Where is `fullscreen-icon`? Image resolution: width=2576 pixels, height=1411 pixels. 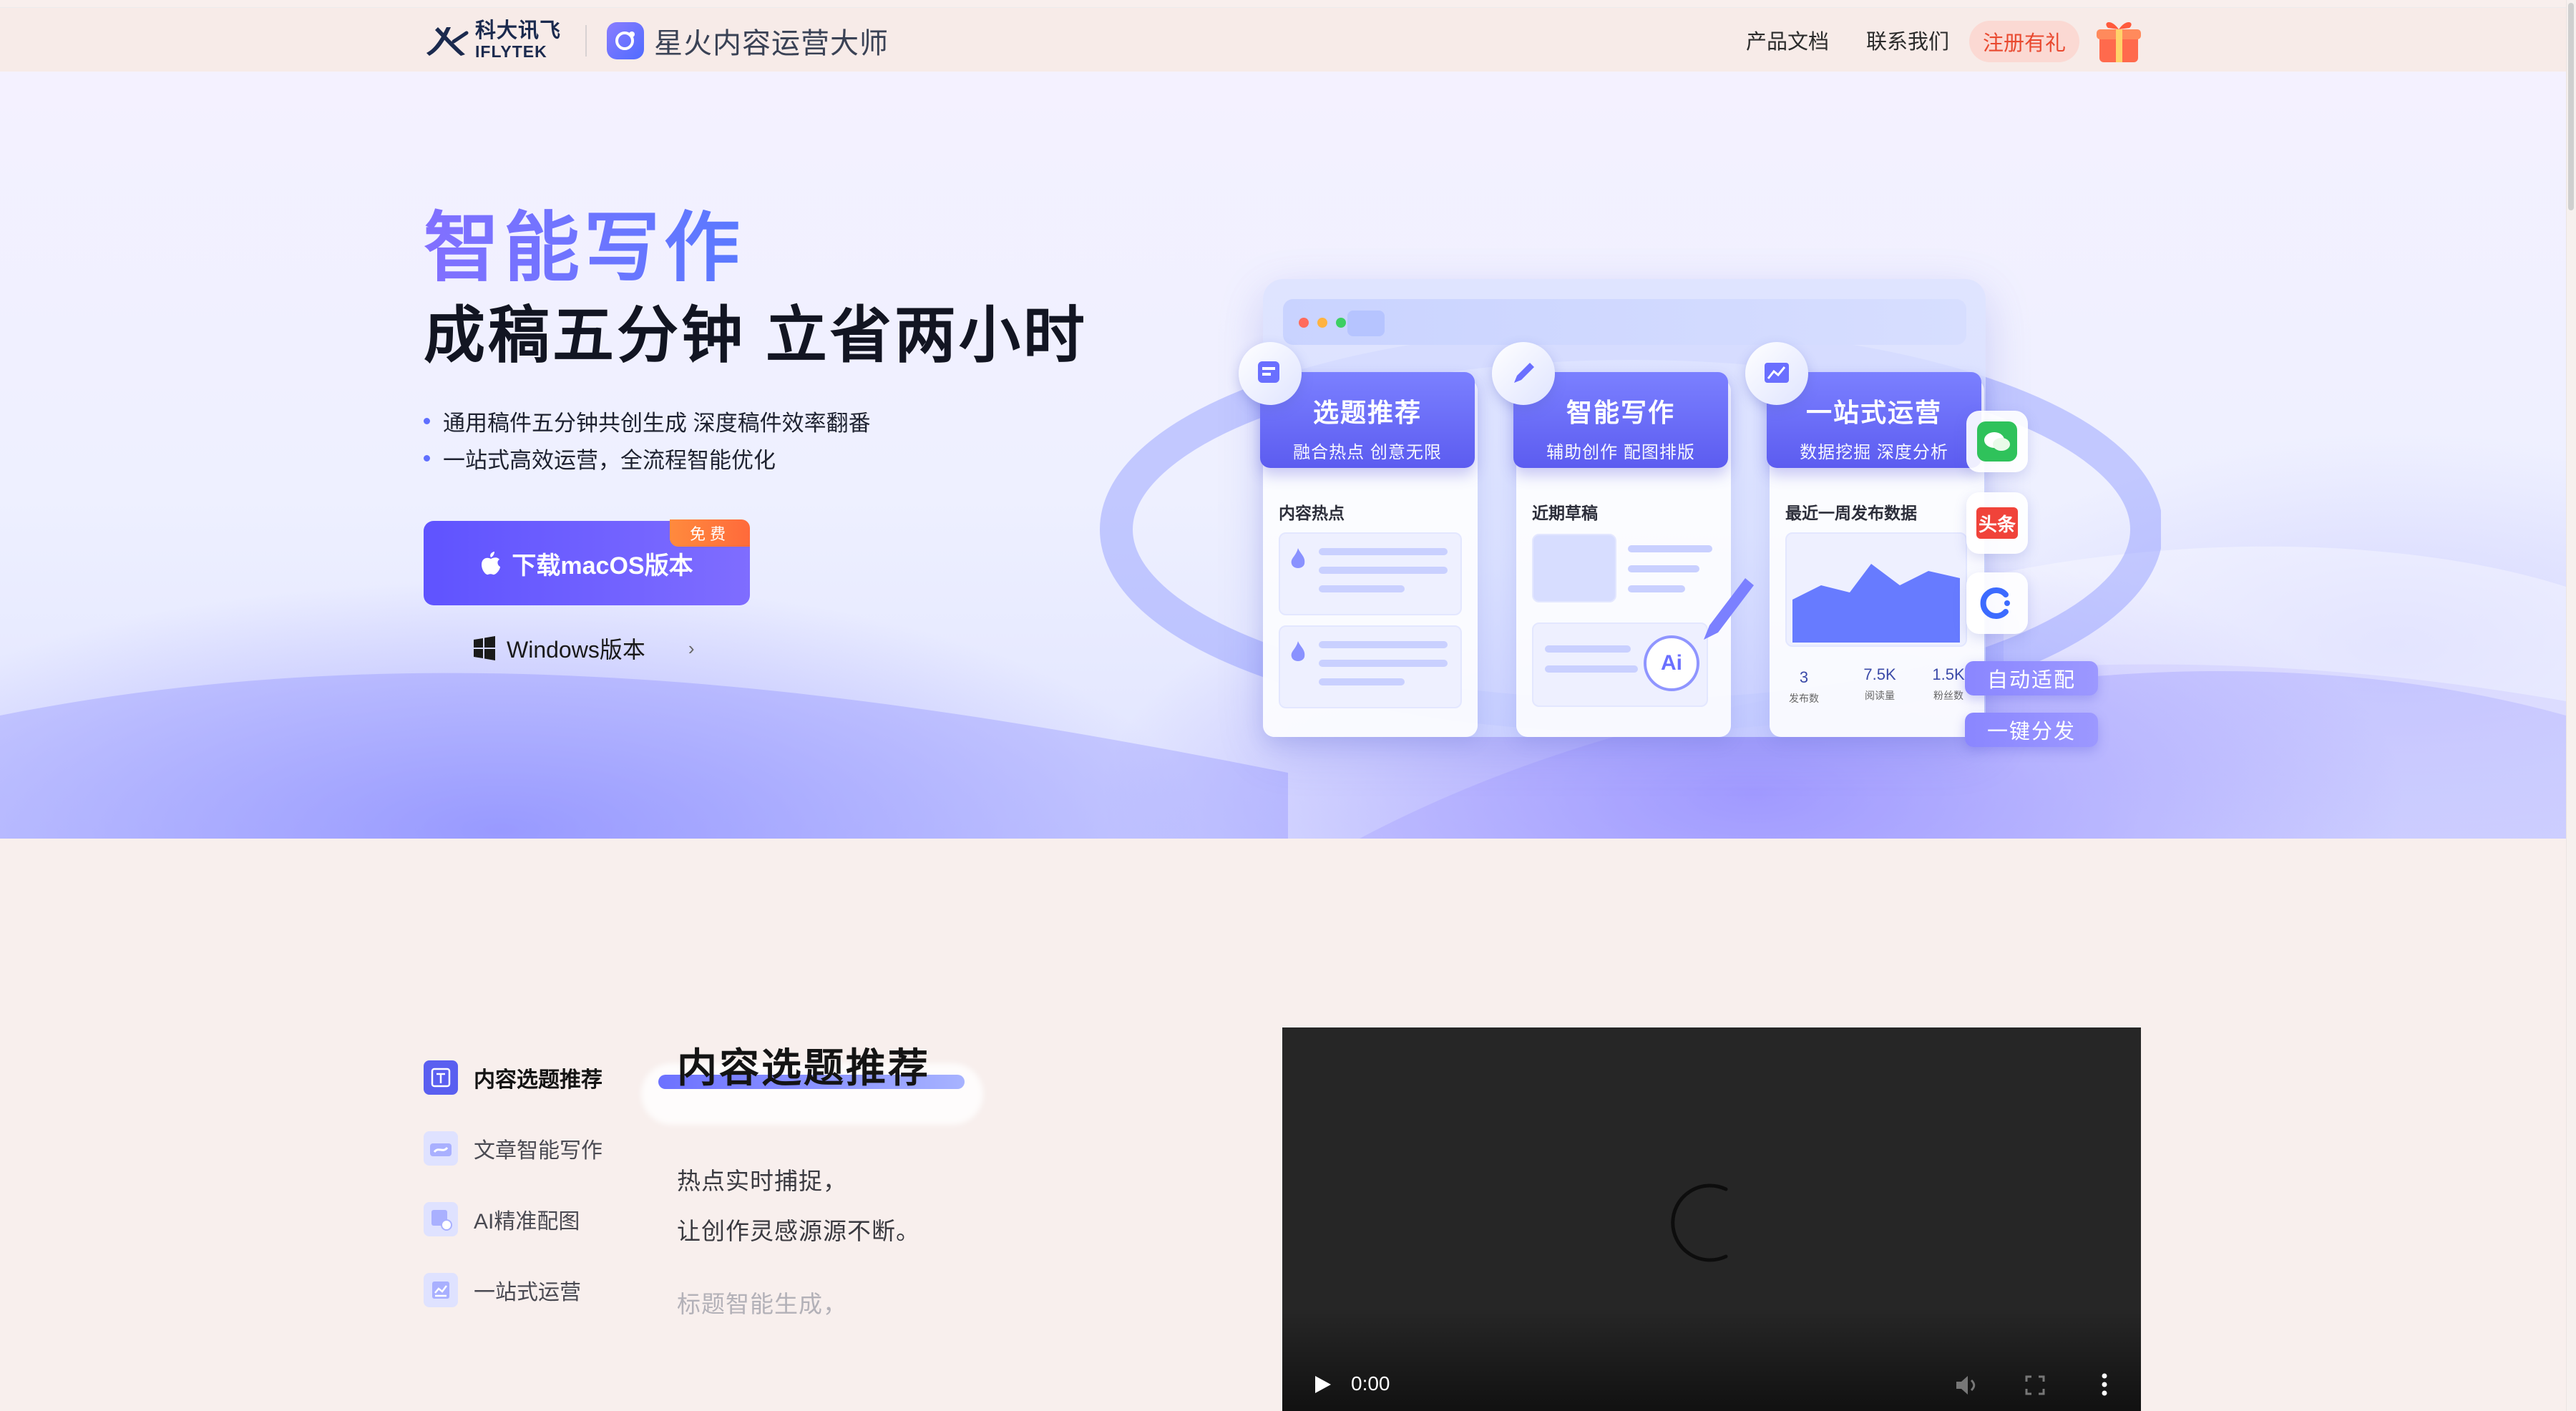 fullscreen-icon is located at coordinates (2035, 1385).